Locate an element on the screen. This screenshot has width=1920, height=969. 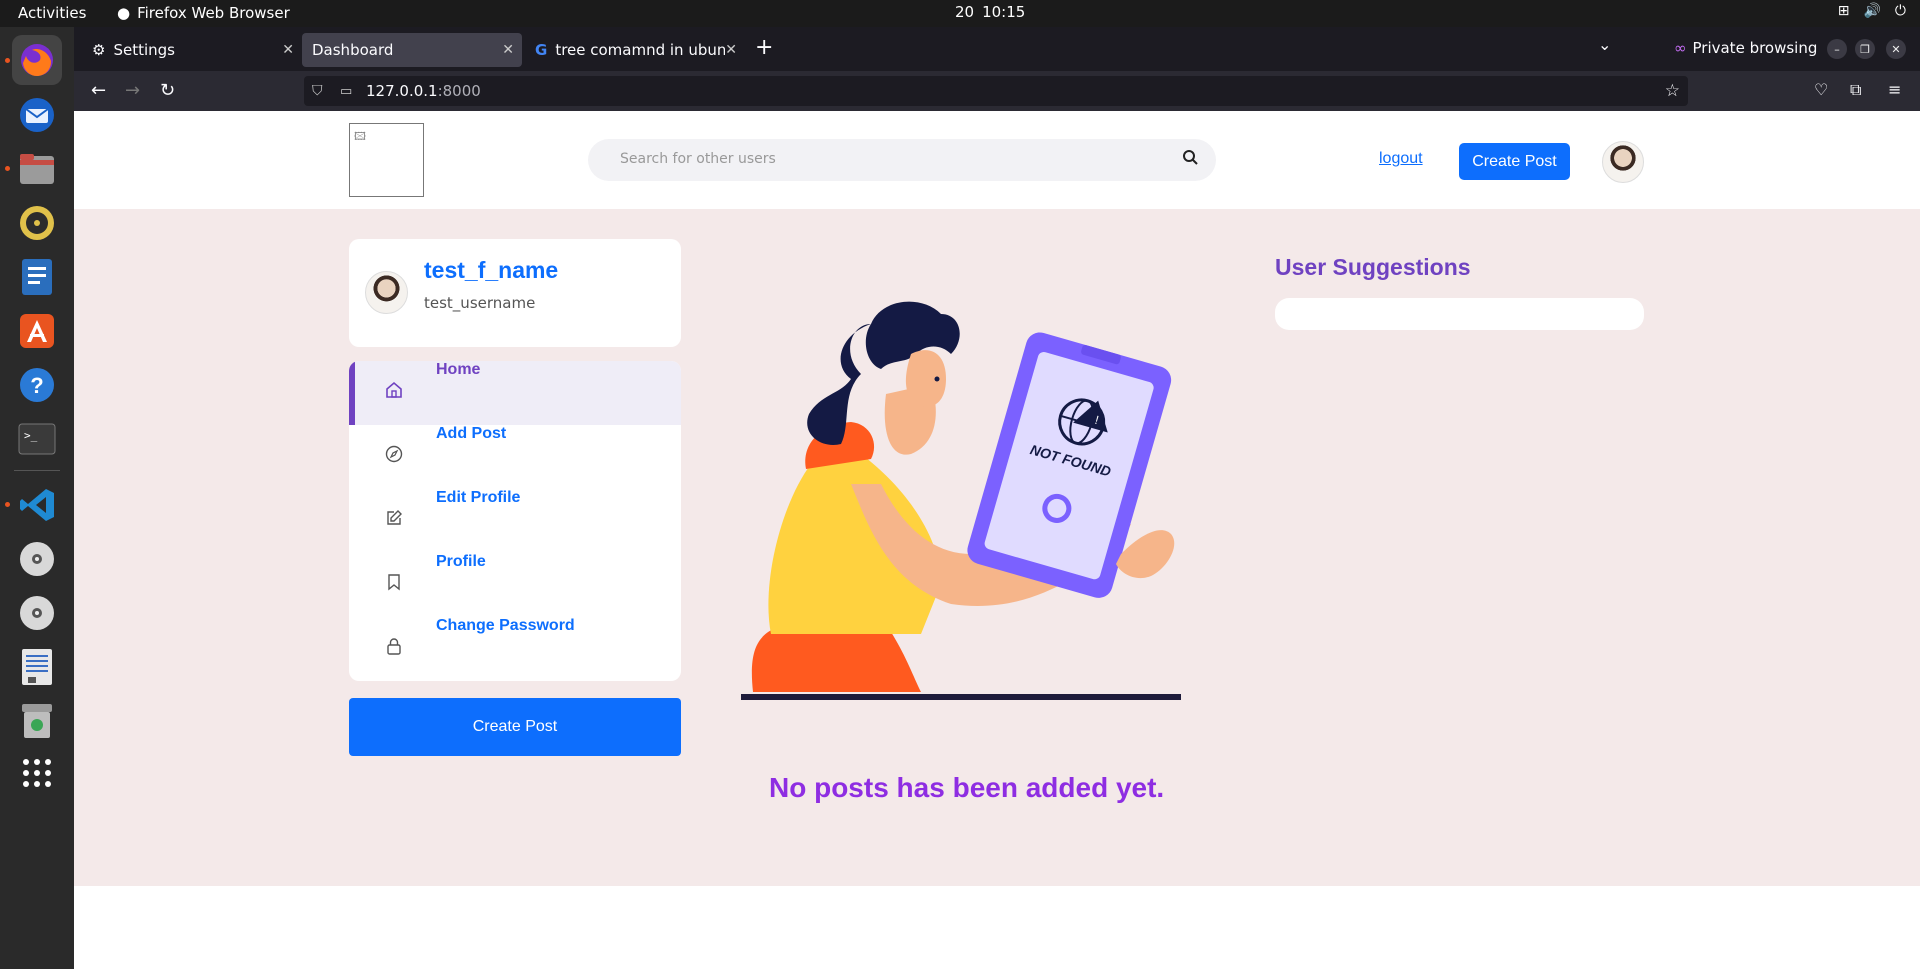
close-window-button: ✕ is located at coordinates (1896, 49).